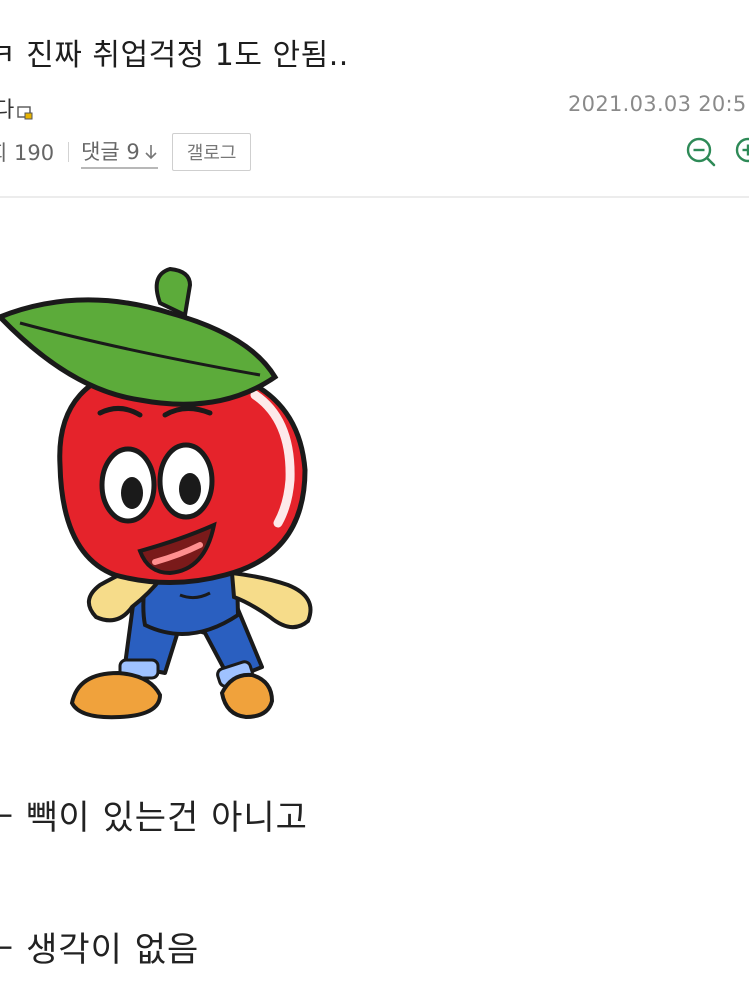 This screenshot has height=999, width=749. What do you see at coordinates (701, 152) in the screenshot?
I see `zoom-out-icon` at bounding box center [701, 152].